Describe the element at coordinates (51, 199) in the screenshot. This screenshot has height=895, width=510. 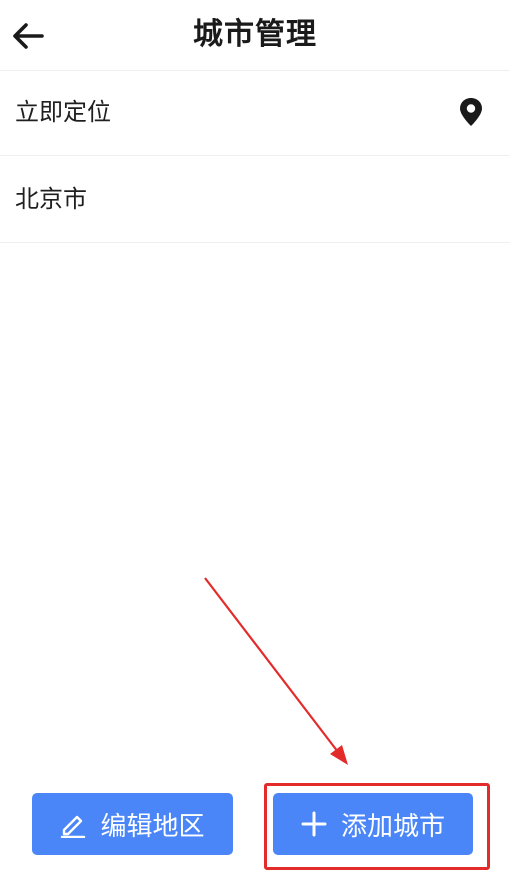
I see `city-name-label: 北京市` at that location.